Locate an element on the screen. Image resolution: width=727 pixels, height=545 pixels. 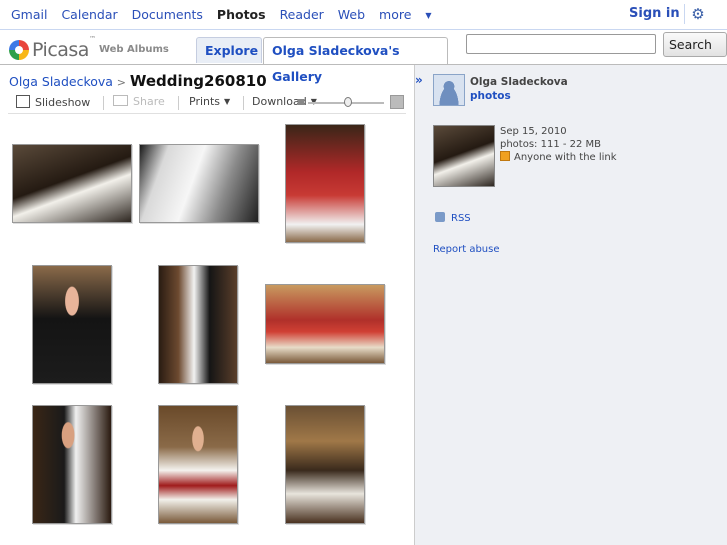
logo-trademark: ™ is located at coordinates (92, 39).